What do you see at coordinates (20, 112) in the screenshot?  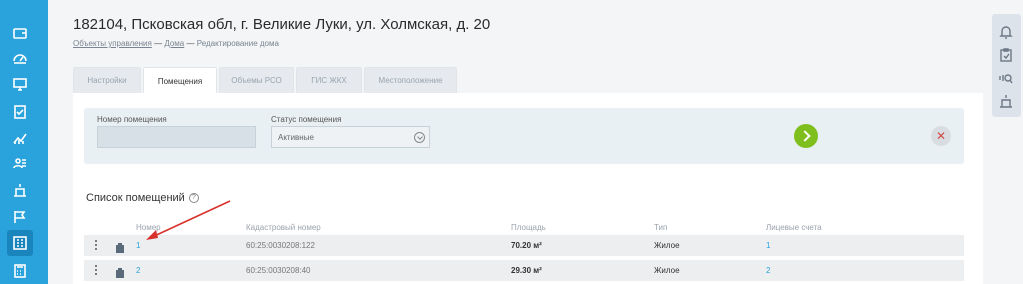 I see `checklist-icon` at bounding box center [20, 112].